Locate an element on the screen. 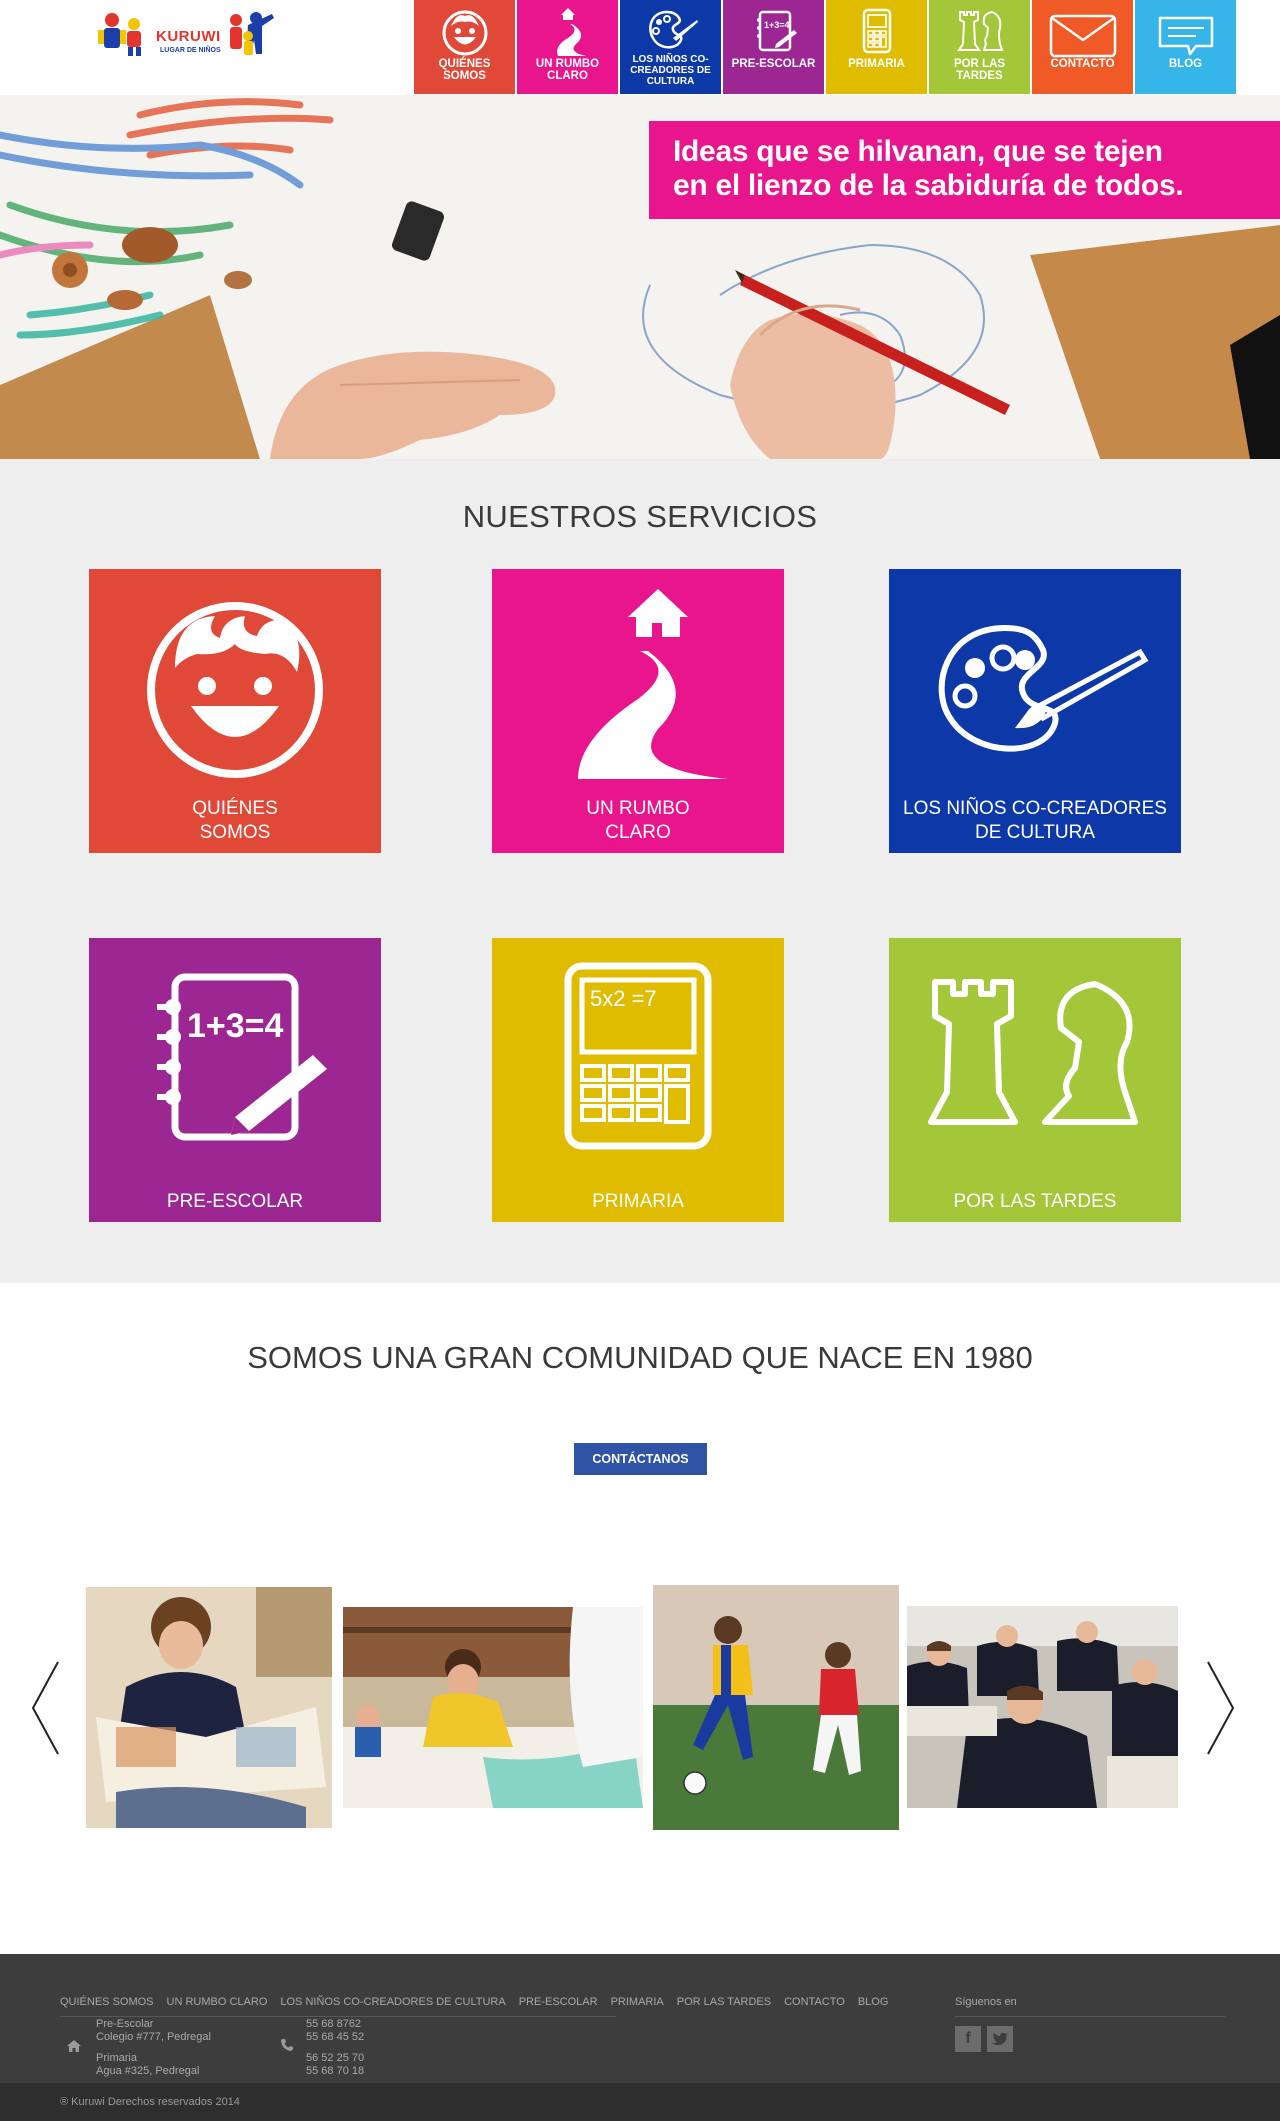 The width and height of the screenshot is (1280, 2121). service-tile-primaria: 5x2 =7 PRIMARIA is located at coordinates (638, 1080).